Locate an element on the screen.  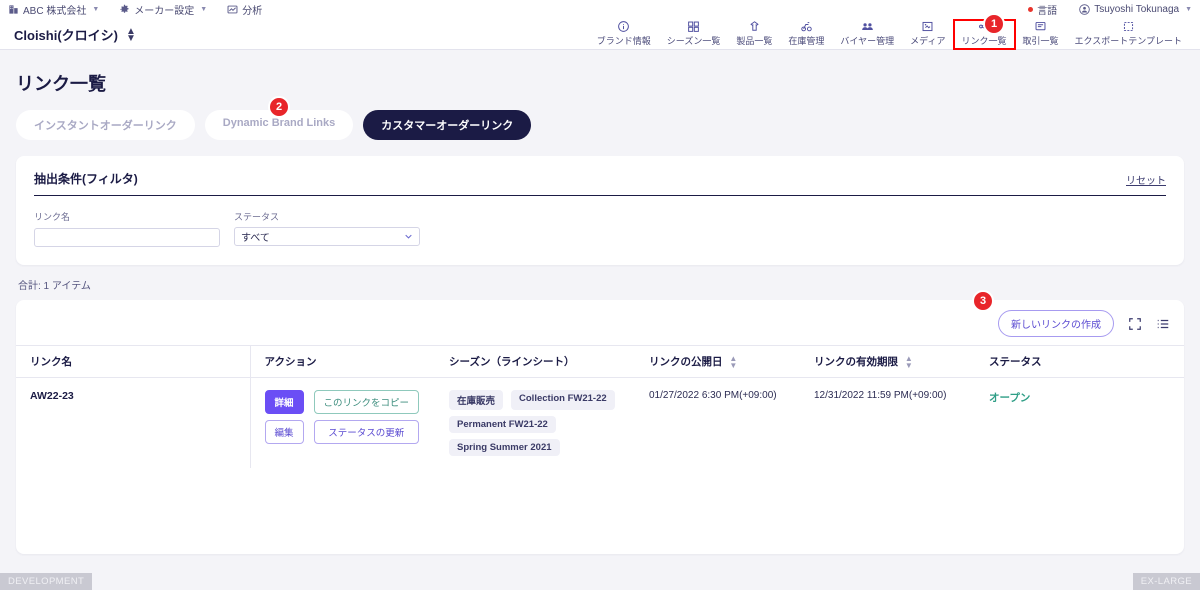
company-switcher: ABC 株式会社 ▼ is located at coordinates (53, 9).